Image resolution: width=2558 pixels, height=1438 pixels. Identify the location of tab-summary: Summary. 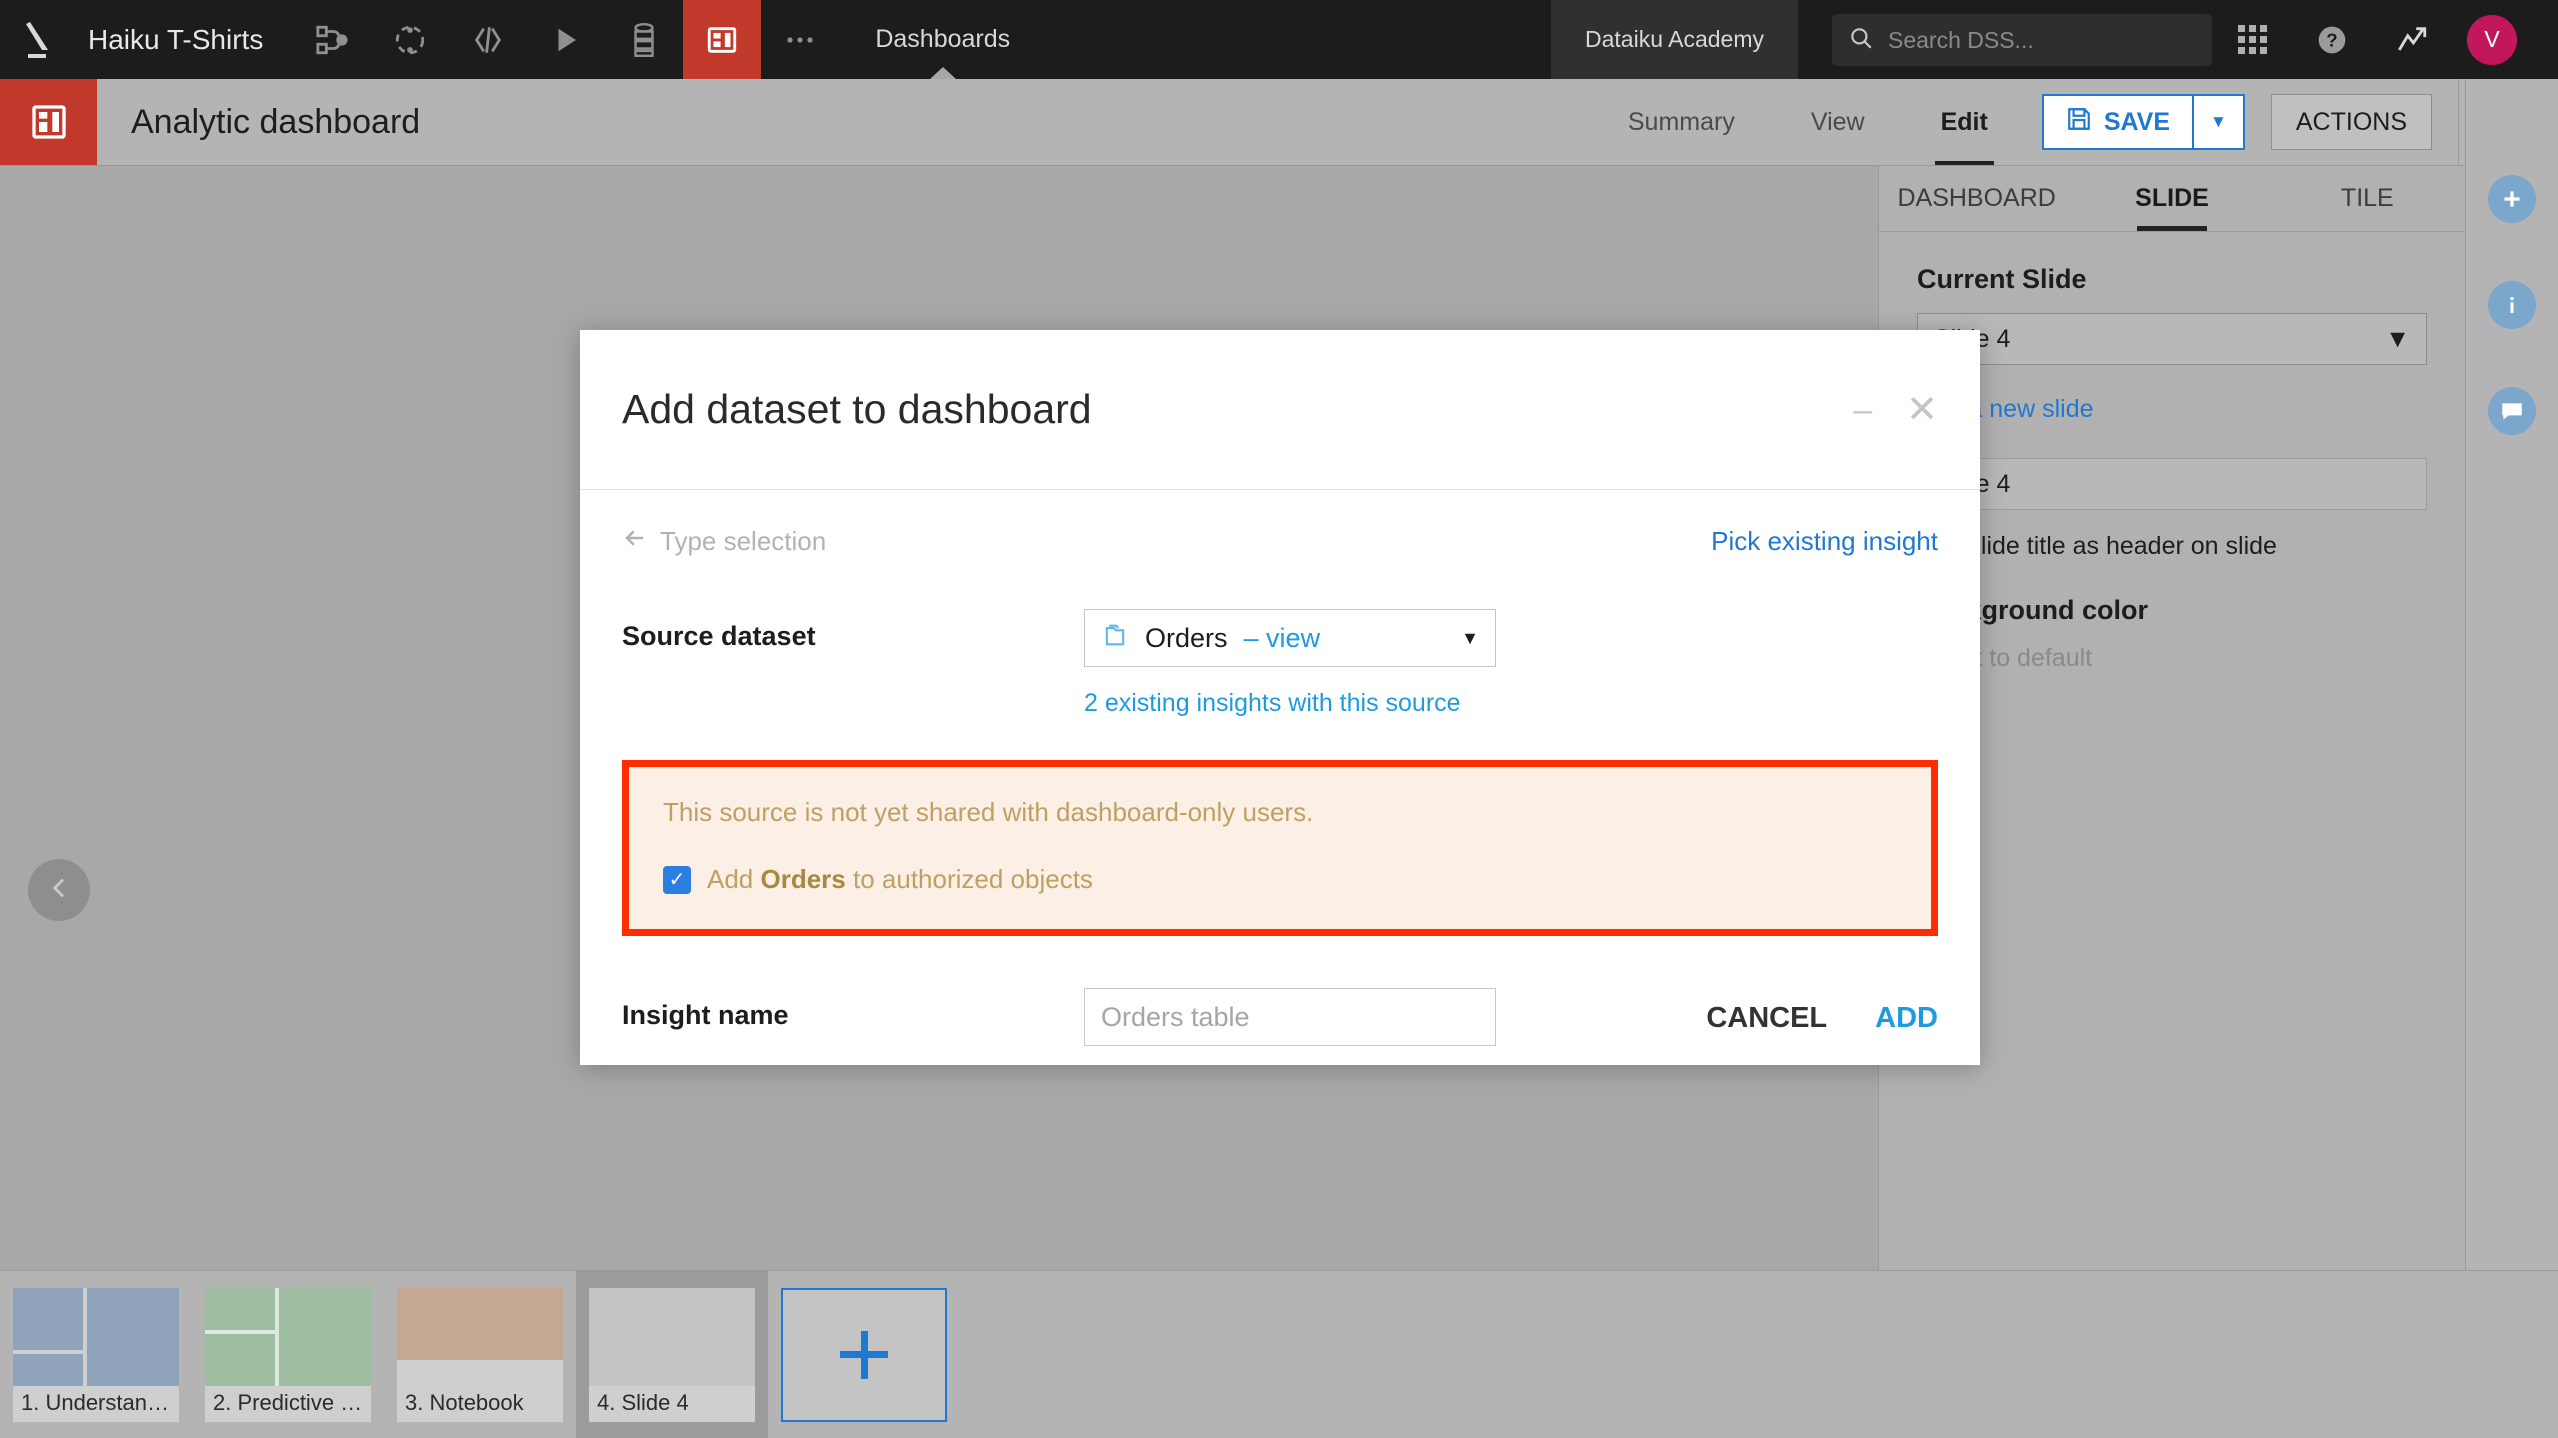
(1681, 122).